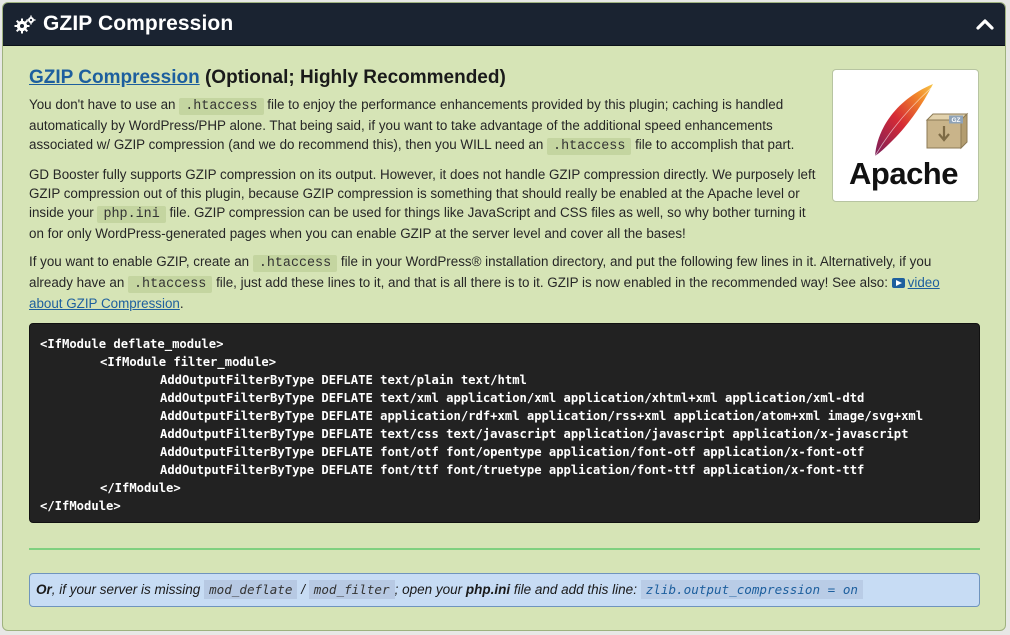  I want to click on php-ini-code: php.ini, so click(131, 214).